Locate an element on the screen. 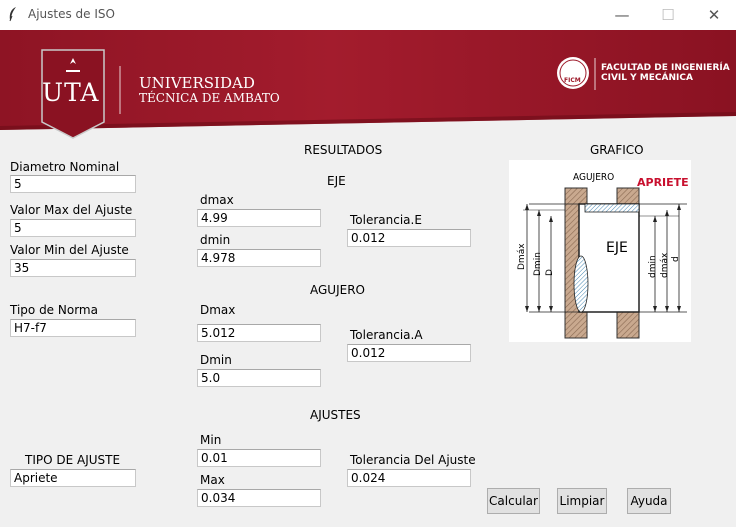 This screenshot has height=527, width=736. grafico-header: GRAFICO is located at coordinates (617, 150).